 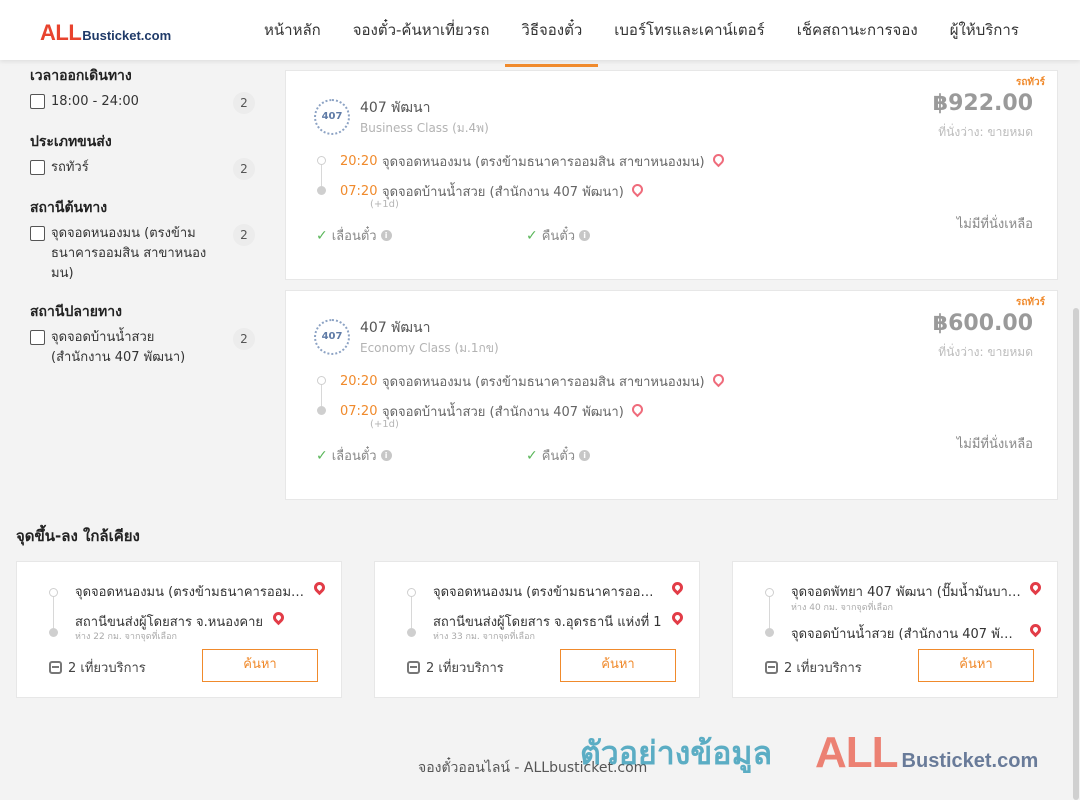 I want to click on watermark-logo: ALL Busticket.com, so click(x=926, y=753).